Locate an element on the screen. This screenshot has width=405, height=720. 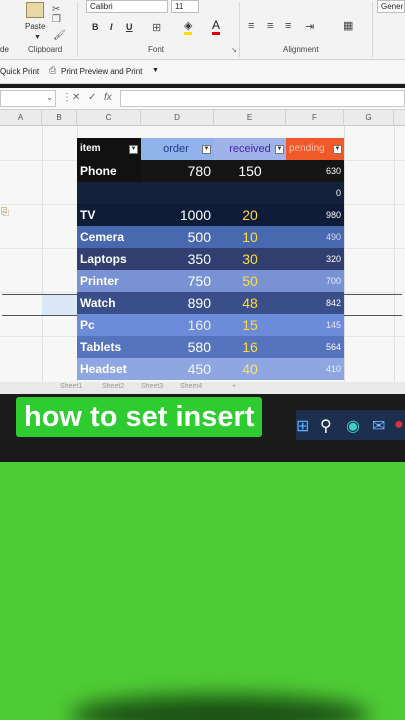
print-preview-button: Print Preview and Print is located at coordinates (101, 71).